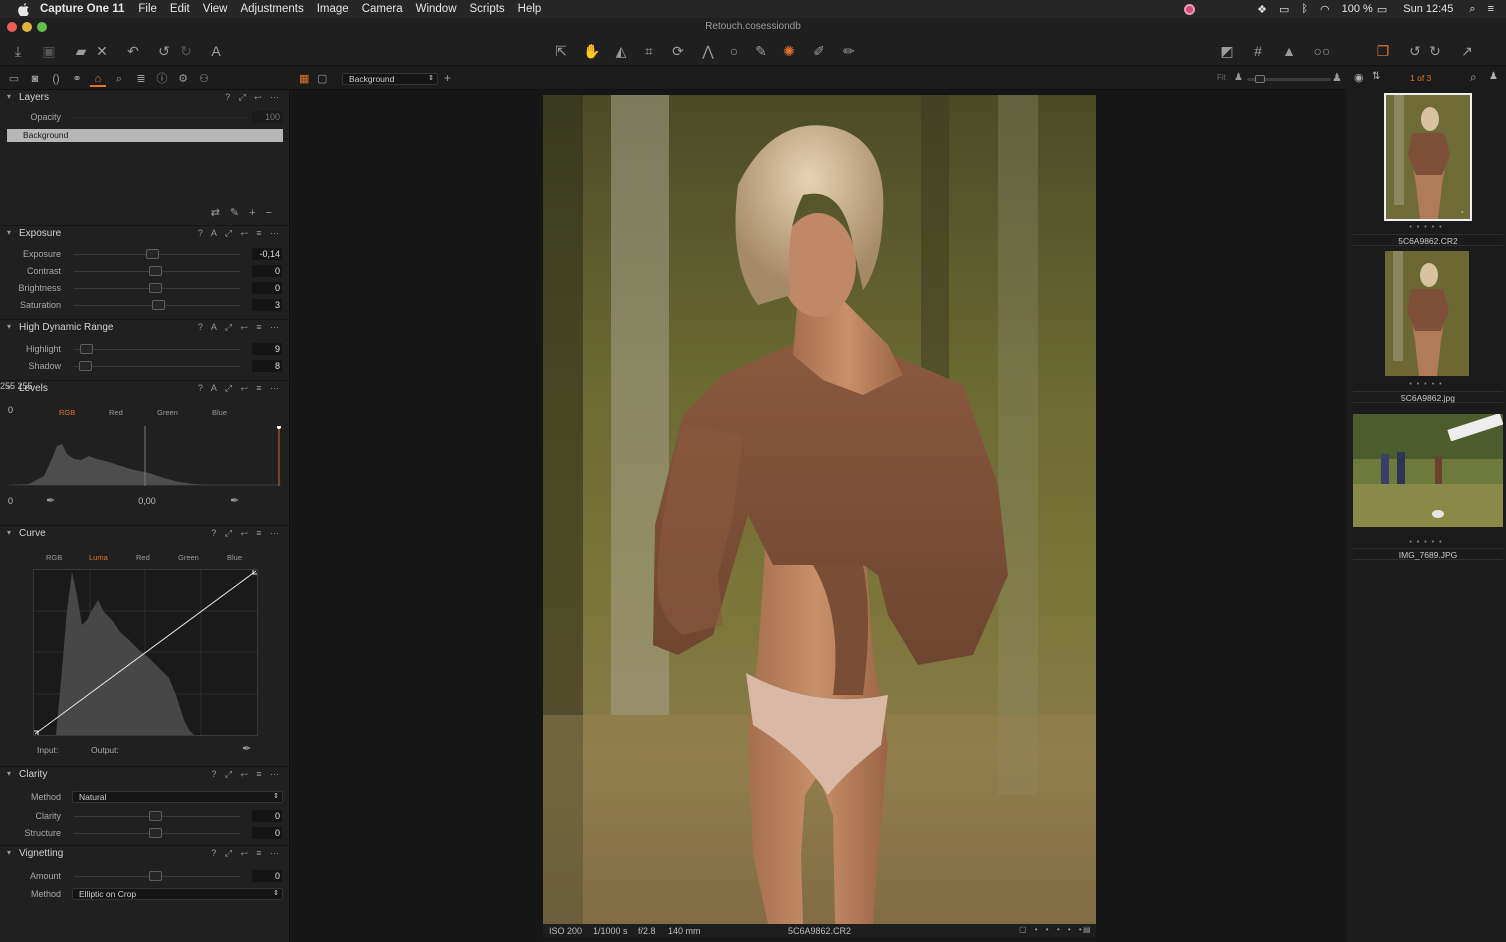 The width and height of the screenshot is (1506, 942). What do you see at coordinates (157, 366) in the screenshot?
I see `shadow-slider` at bounding box center [157, 366].